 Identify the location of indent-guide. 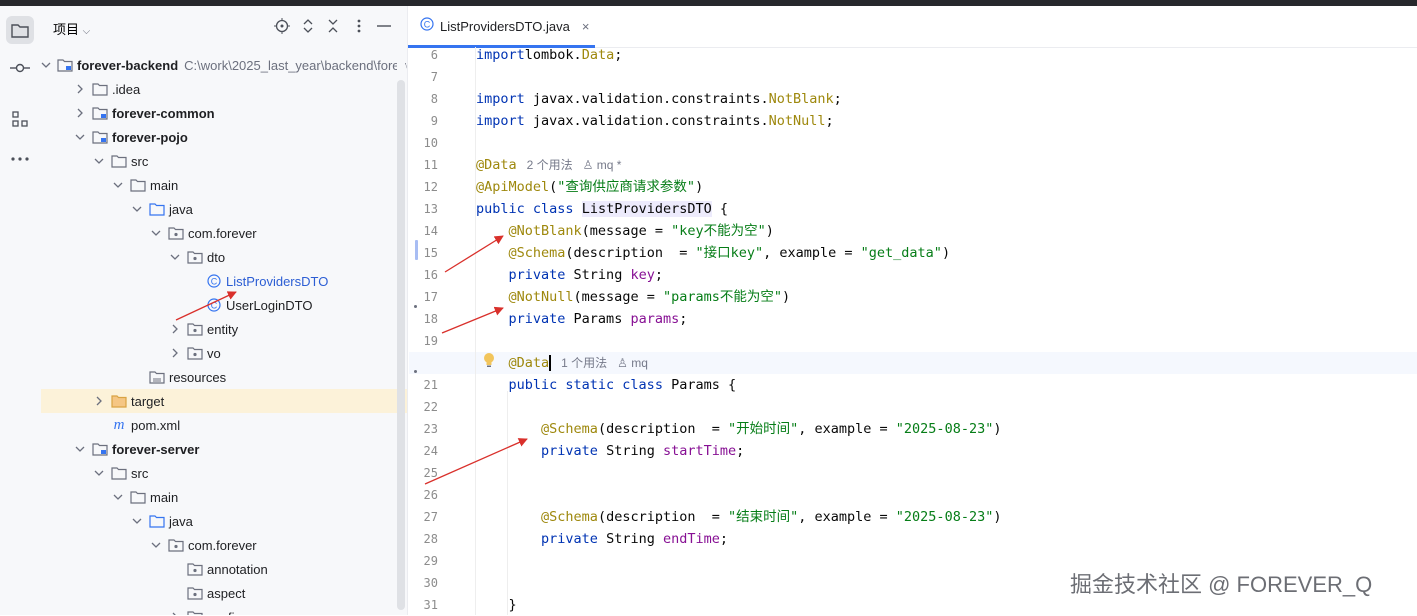
(475, 331).